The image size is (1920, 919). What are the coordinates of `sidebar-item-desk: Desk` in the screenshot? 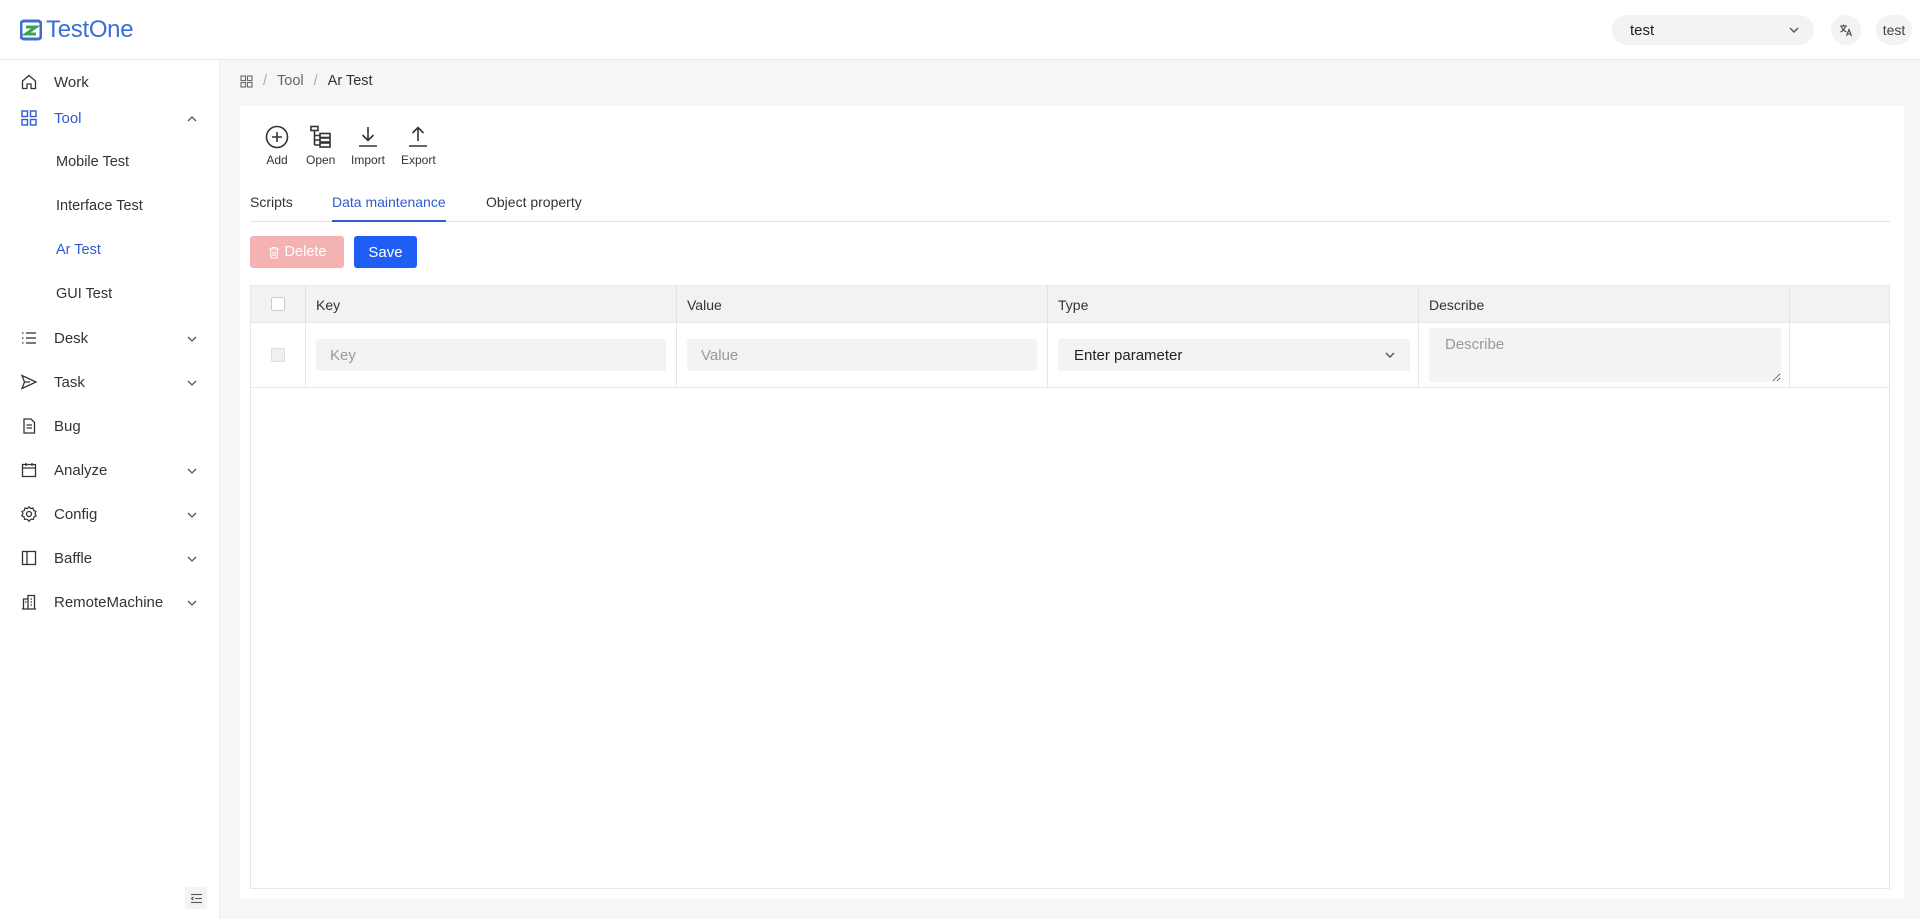 It's located at (110, 338).